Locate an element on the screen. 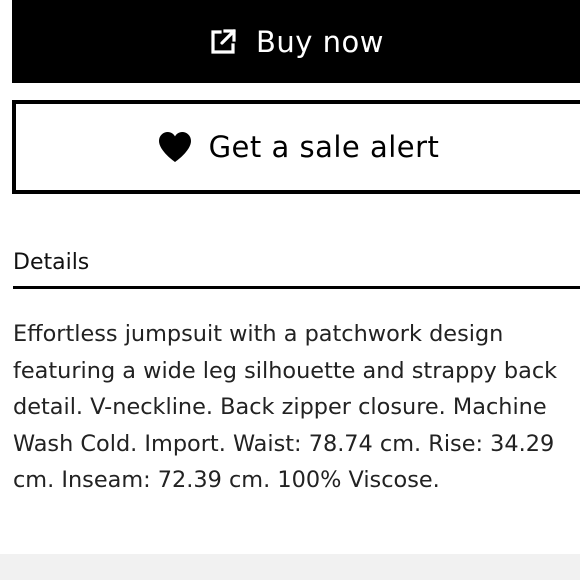 The image size is (580, 580). details-divider is located at coordinates (296, 287).